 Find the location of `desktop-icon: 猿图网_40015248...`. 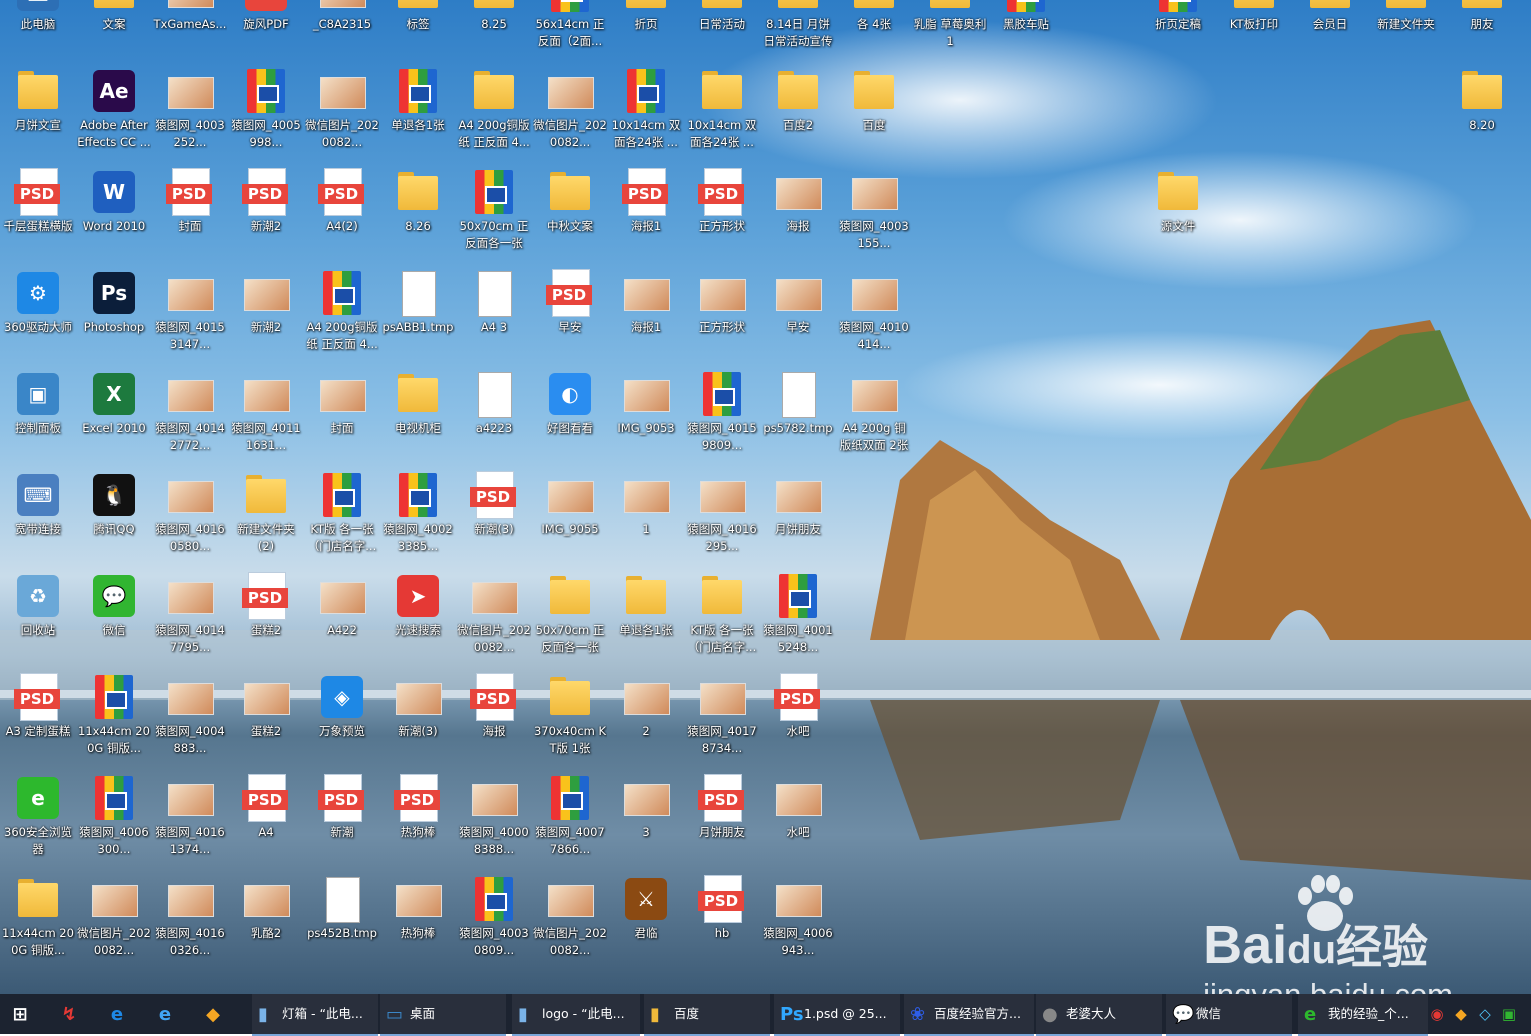

desktop-icon: 猿图网_40015248... is located at coordinates (798, 617).